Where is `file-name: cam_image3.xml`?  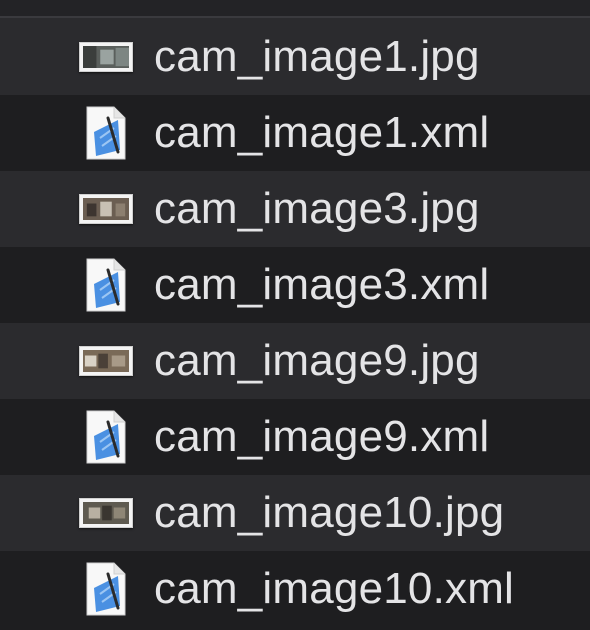
file-name: cam_image3.xml is located at coordinates (322, 284).